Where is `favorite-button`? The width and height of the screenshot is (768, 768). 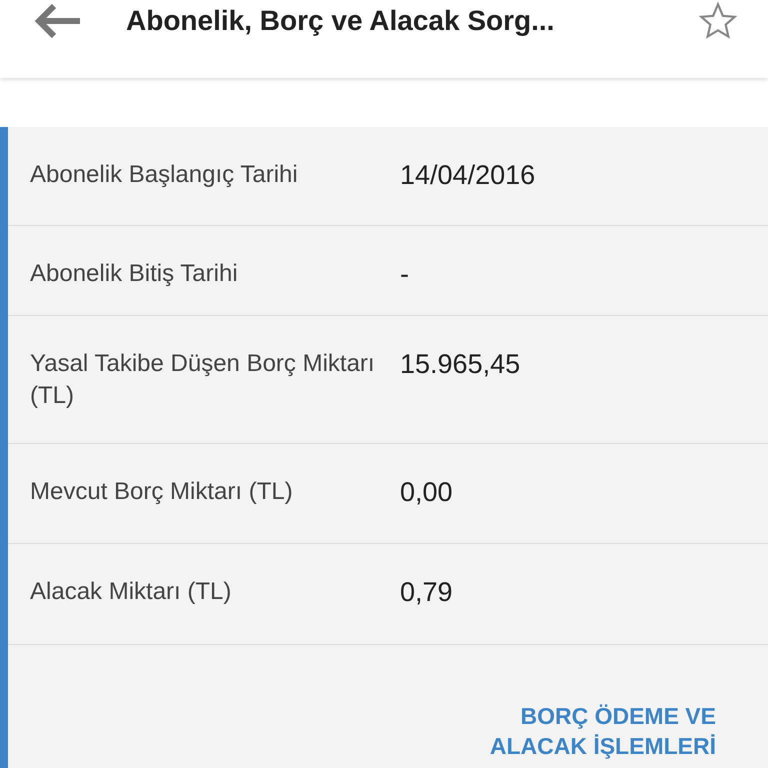 favorite-button is located at coordinates (718, 21).